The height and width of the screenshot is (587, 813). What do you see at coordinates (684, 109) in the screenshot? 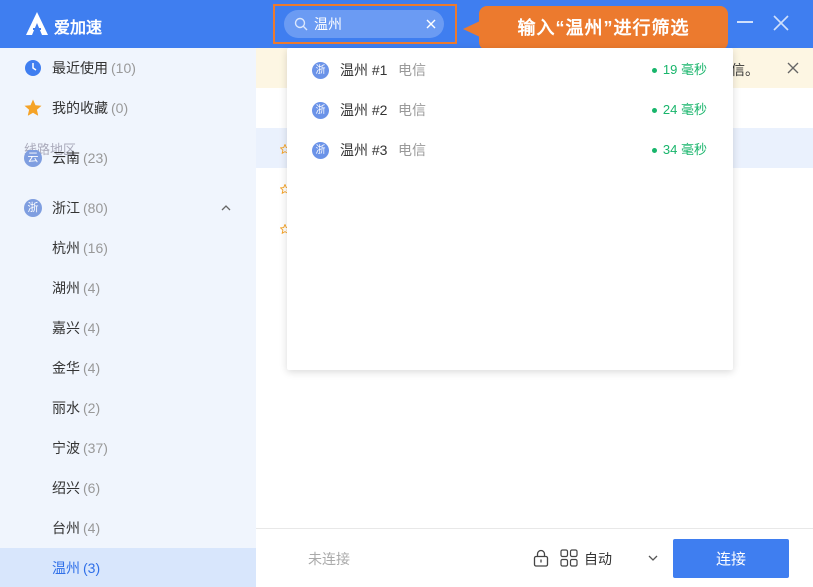
I see `ping-value: 24 毫秒` at bounding box center [684, 109].